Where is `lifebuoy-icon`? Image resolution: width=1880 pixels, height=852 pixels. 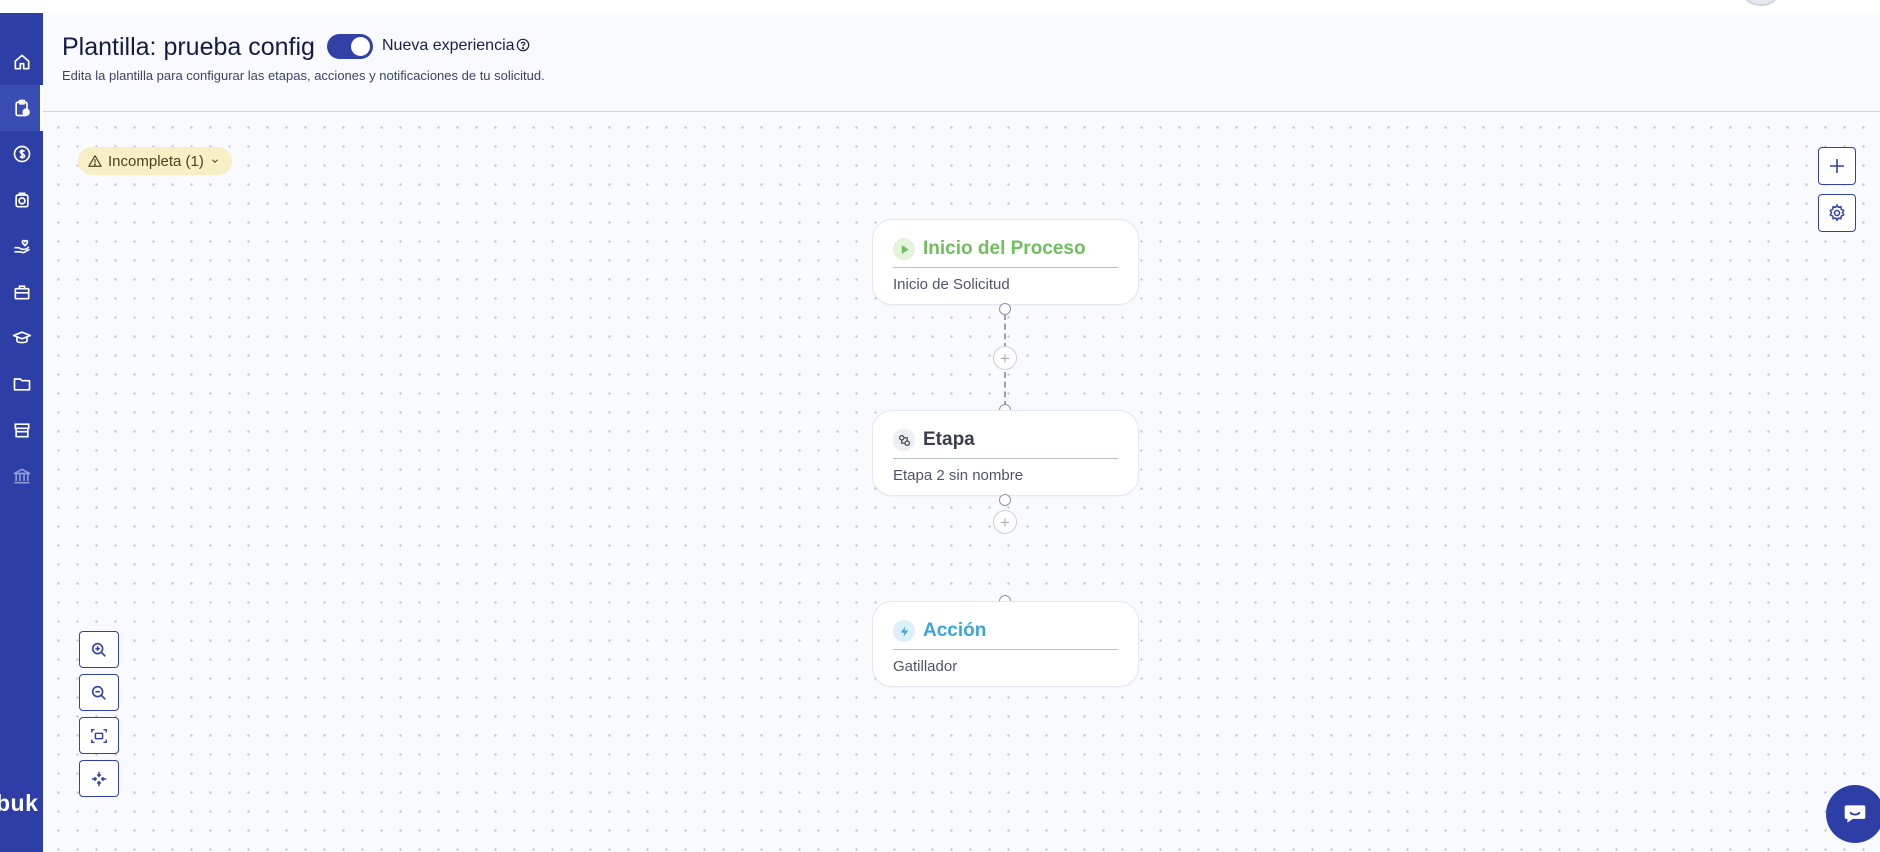 lifebuoy-icon is located at coordinates (21, 200).